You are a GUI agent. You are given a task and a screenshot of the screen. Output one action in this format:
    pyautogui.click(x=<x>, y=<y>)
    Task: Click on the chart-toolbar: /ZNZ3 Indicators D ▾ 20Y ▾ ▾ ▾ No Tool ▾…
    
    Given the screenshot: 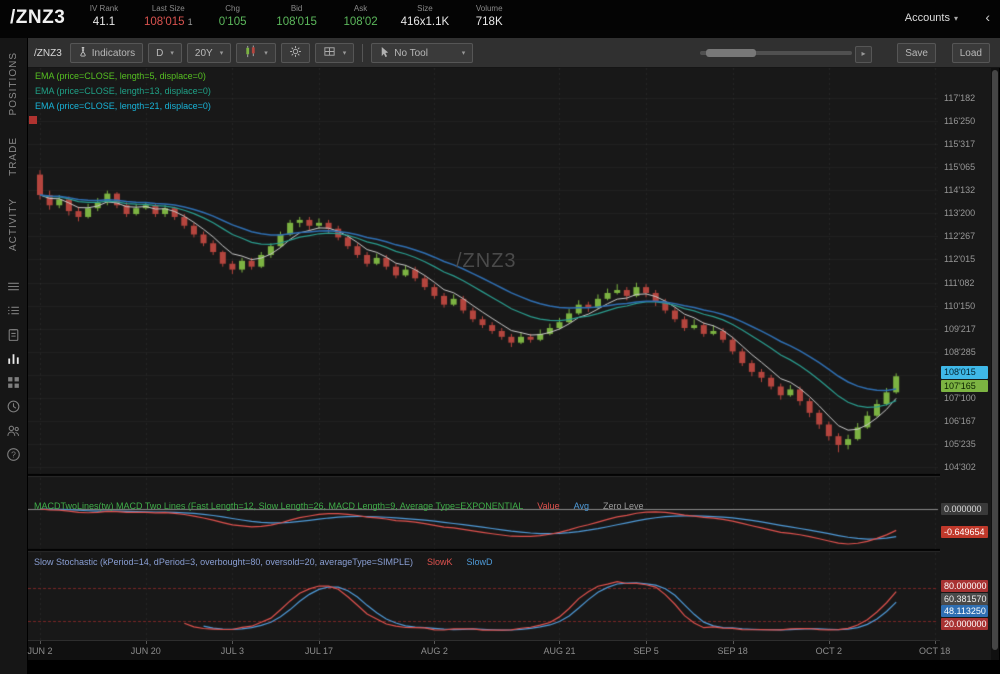 What is the action you would take?
    pyautogui.click(x=514, y=53)
    